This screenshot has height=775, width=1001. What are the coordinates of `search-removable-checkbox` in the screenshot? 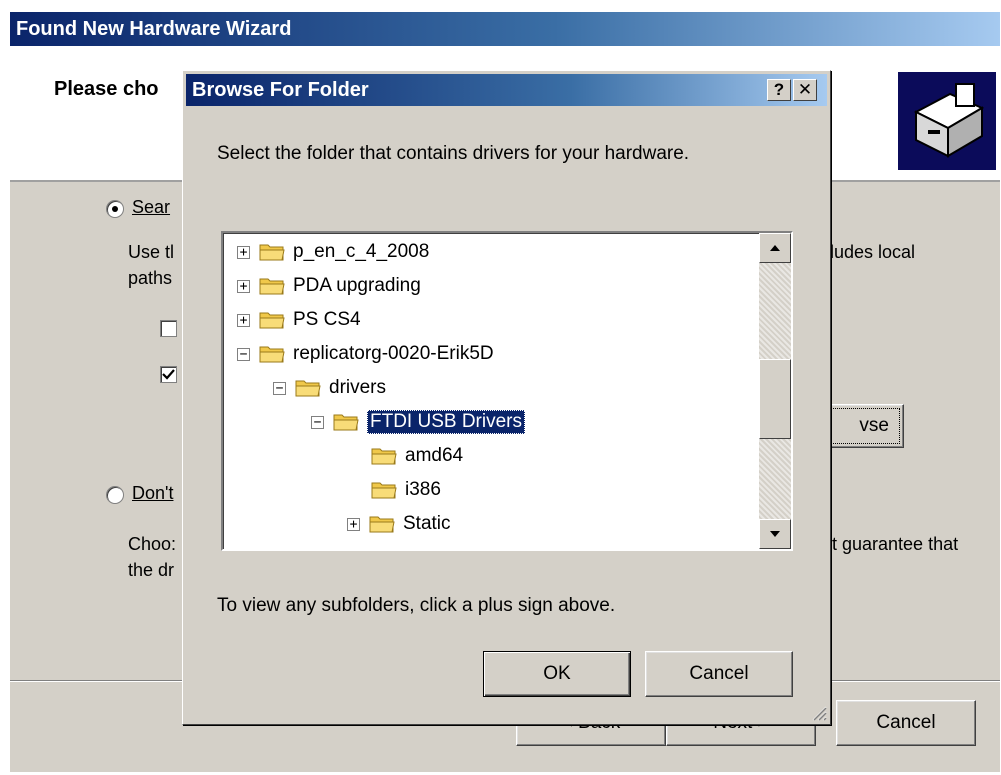 It's located at (168, 328).